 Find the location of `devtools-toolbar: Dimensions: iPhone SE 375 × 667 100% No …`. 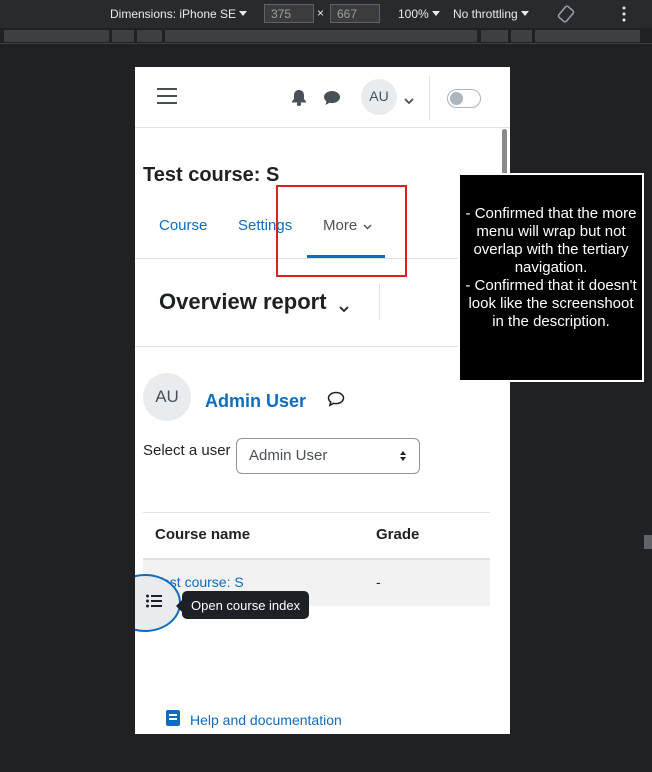

devtools-toolbar: Dimensions: iPhone SE 375 × 667 100% No … is located at coordinates (326, 14).